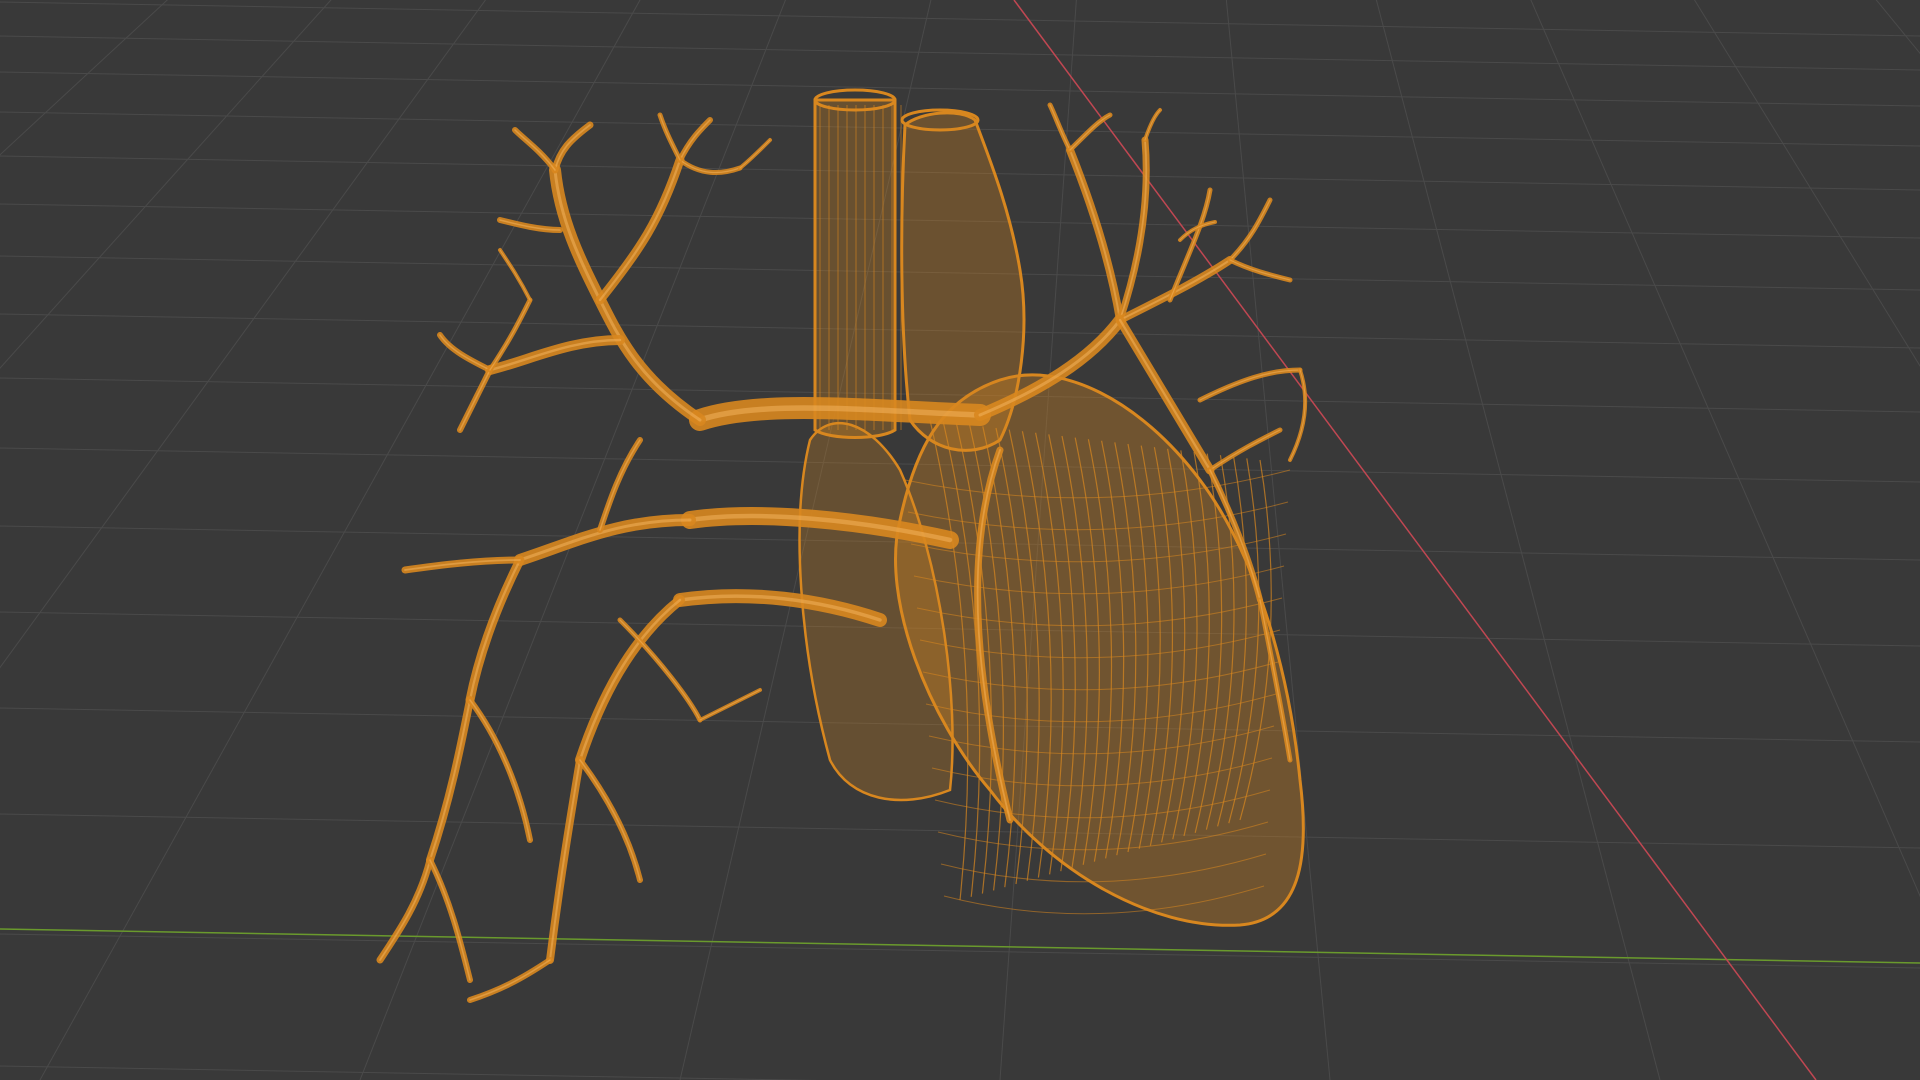 The height and width of the screenshot is (1080, 1920). I want to click on left-pulmonary-branch, so click(627, 295).